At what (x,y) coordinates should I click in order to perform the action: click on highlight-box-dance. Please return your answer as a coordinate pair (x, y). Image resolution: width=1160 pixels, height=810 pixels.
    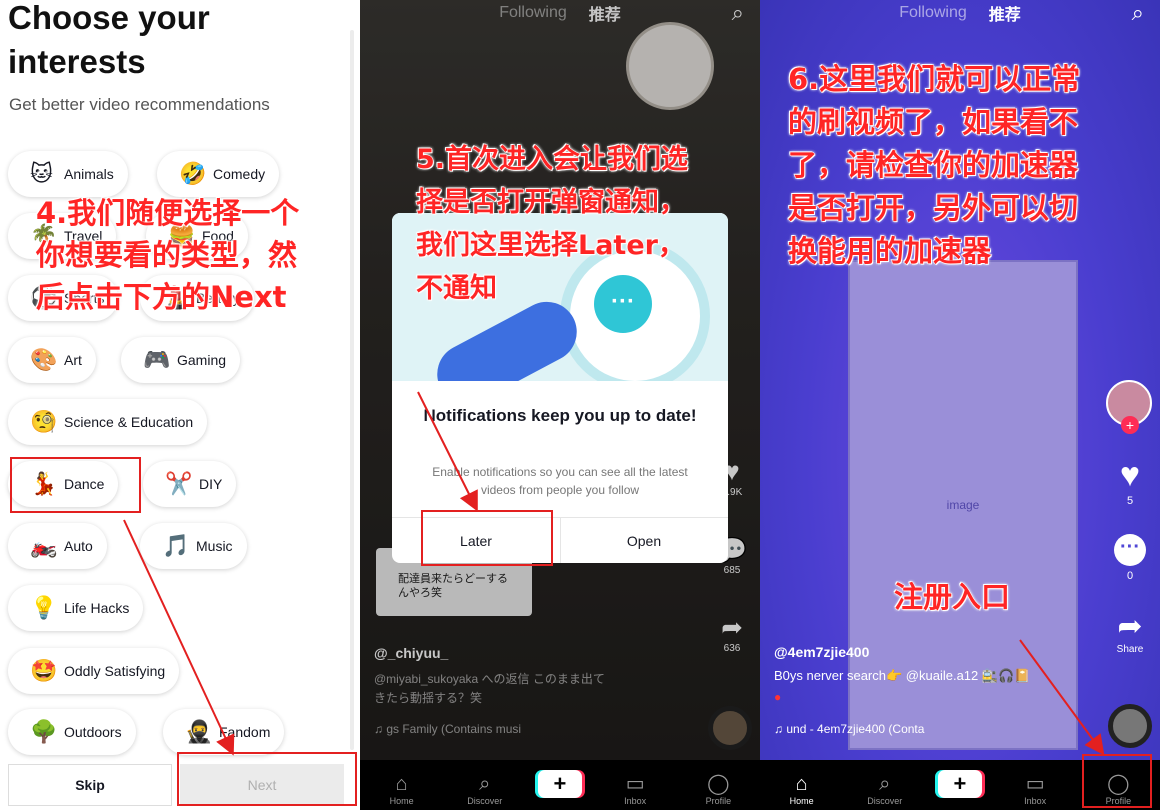
    Looking at the image, I should click on (75, 485).